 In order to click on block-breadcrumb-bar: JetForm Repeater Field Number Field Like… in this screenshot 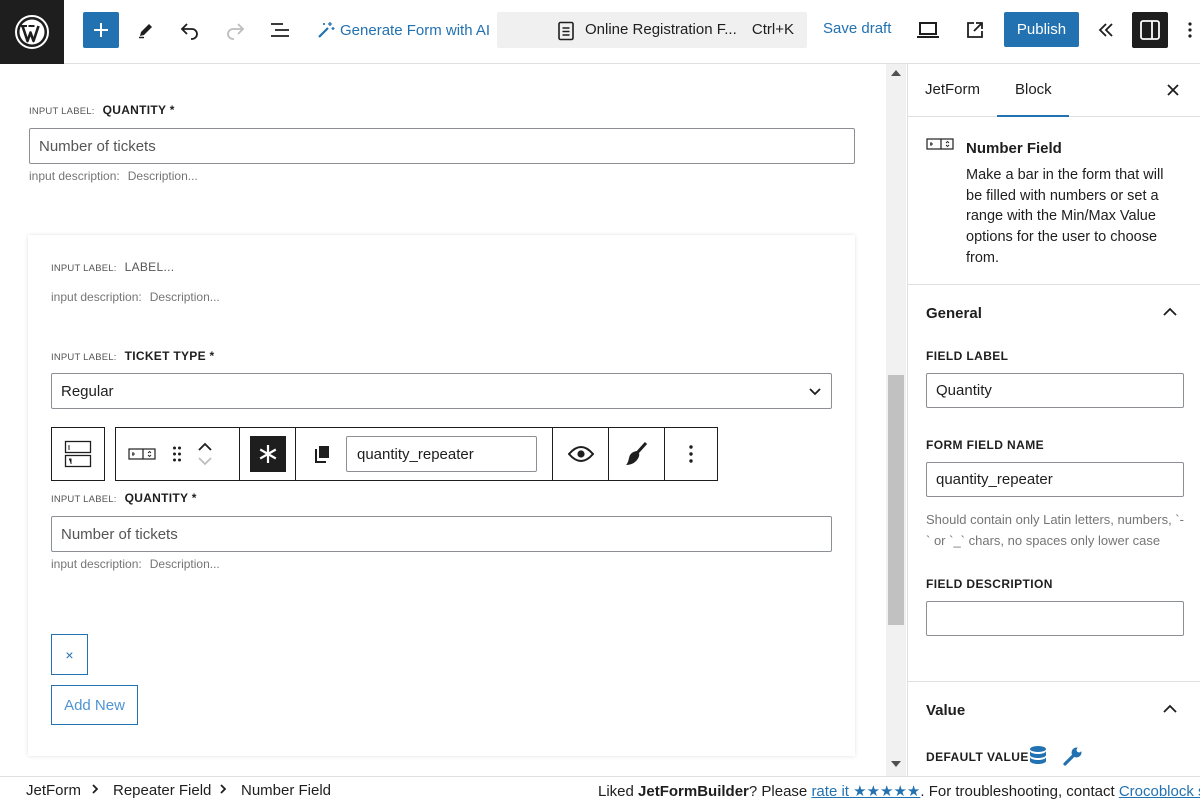, I will do `click(600, 788)`.